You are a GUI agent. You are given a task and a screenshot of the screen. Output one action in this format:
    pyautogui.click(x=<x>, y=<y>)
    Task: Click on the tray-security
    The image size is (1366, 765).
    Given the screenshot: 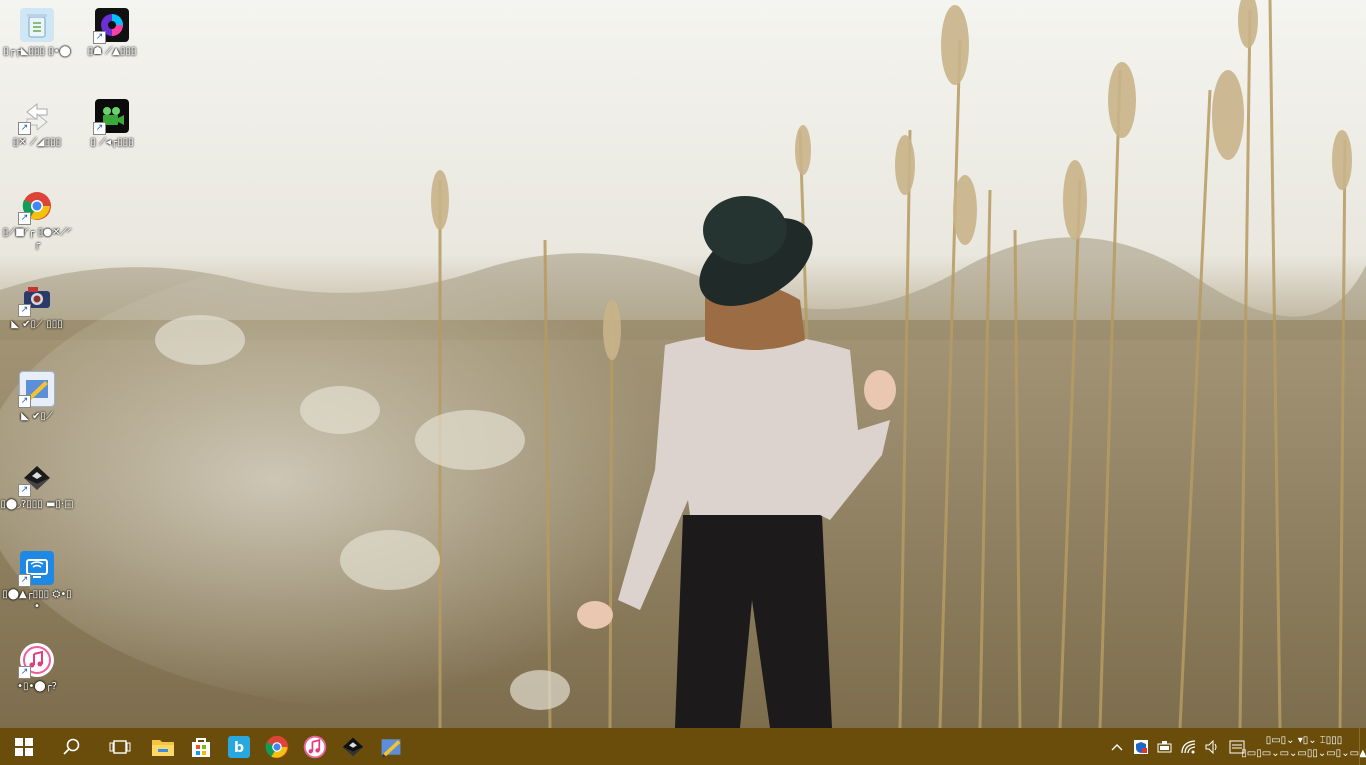 What is the action you would take?
    pyautogui.click(x=1141, y=746)
    